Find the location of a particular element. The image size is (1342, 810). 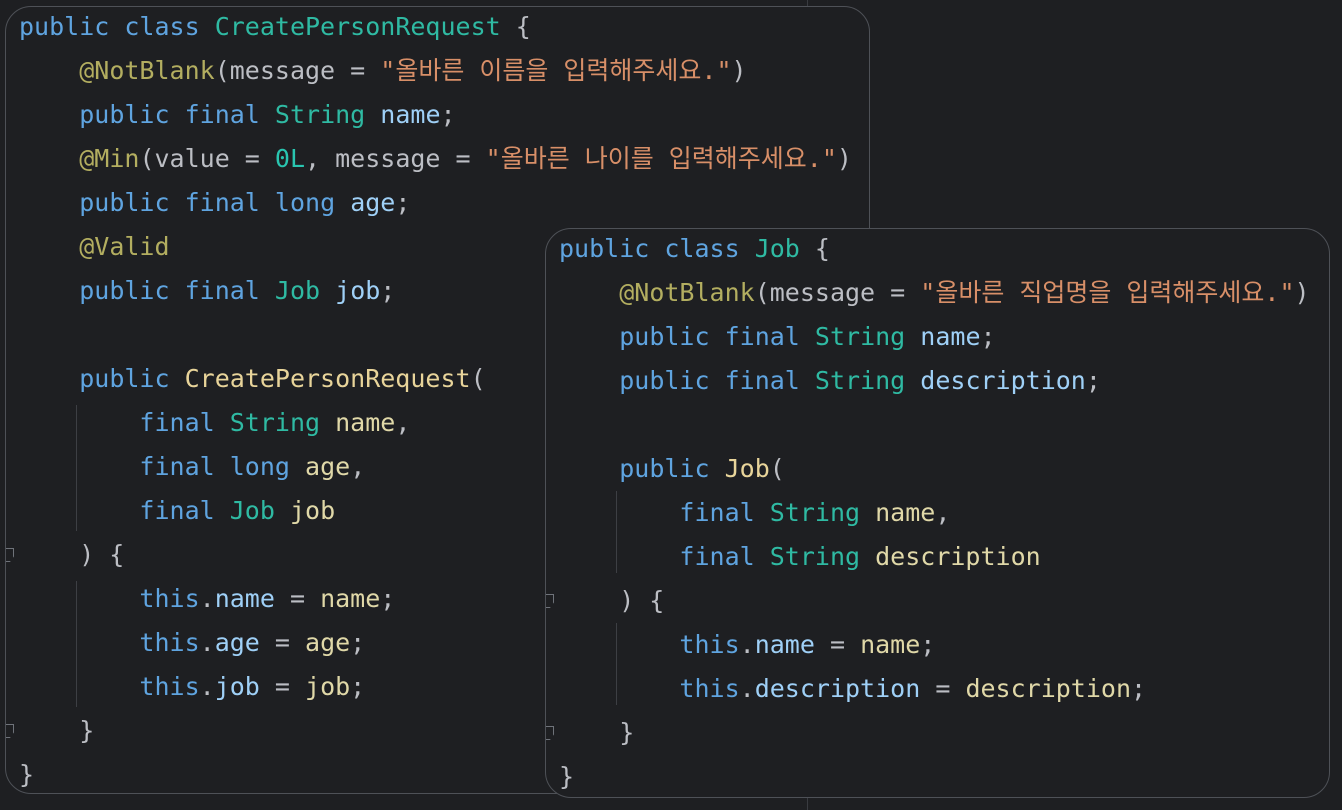

code-line: public Job( is located at coordinates (672, 469).